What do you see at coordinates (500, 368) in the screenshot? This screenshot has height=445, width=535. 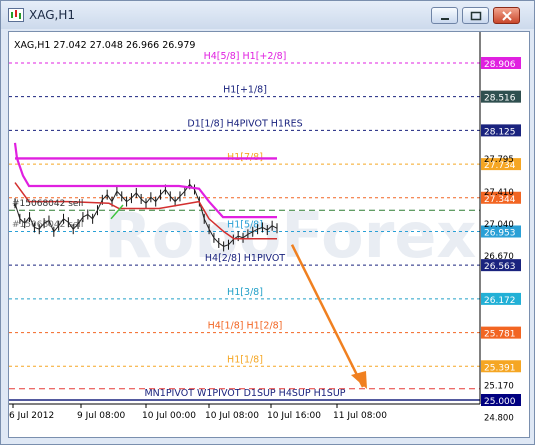 I see `price-level-value: 25.391` at bounding box center [500, 368].